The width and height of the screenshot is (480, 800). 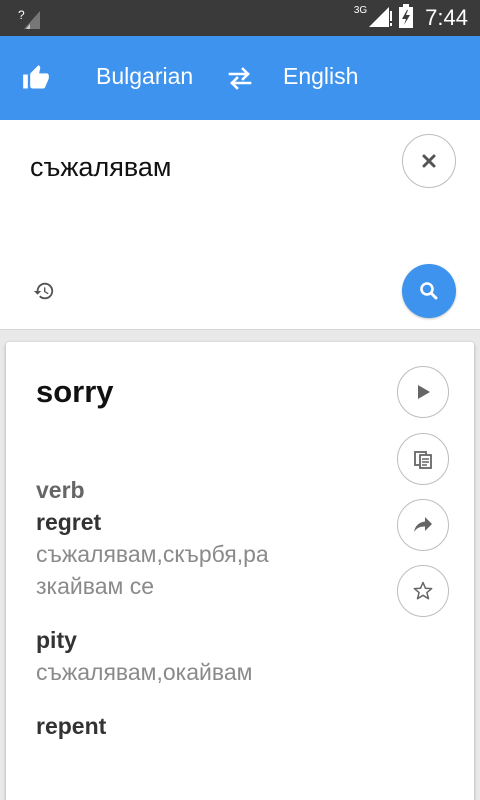 I want to click on clock: 7:44, so click(x=446, y=17).